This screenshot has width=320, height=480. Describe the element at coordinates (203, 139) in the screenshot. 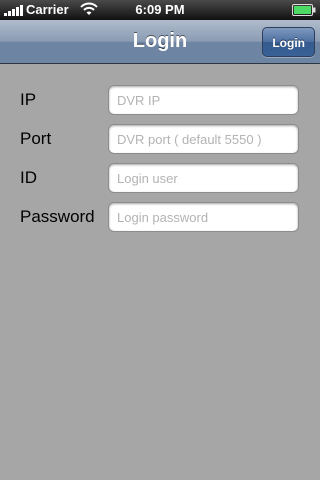

I see `port-field` at that location.